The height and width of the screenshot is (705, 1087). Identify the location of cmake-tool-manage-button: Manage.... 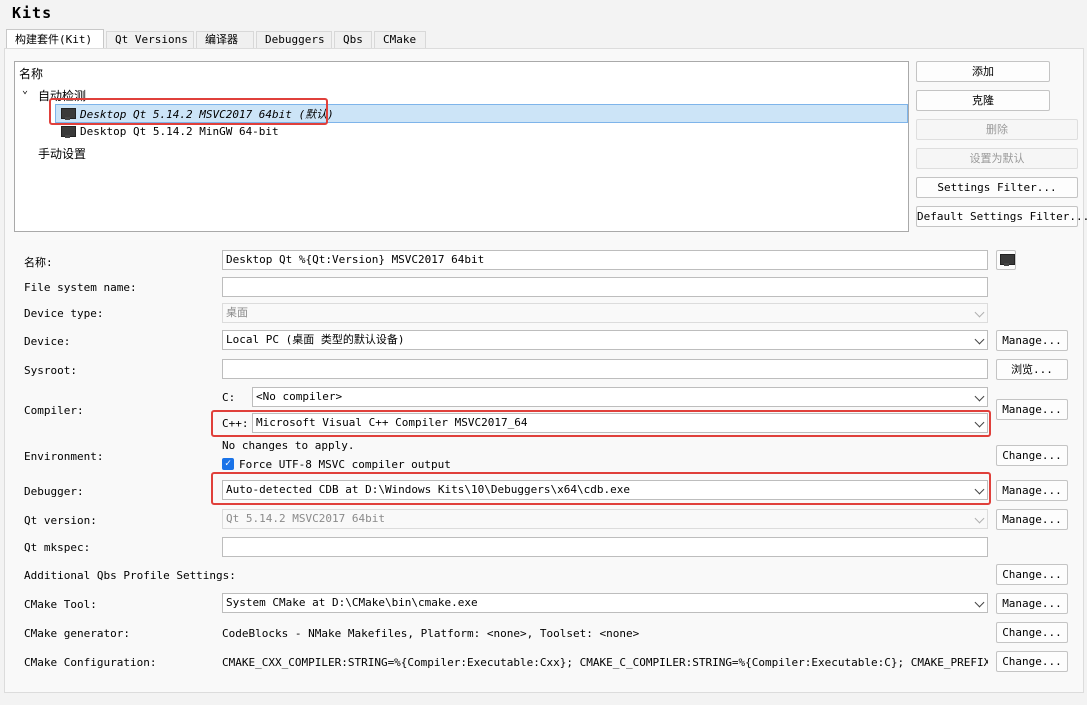
(1032, 603).